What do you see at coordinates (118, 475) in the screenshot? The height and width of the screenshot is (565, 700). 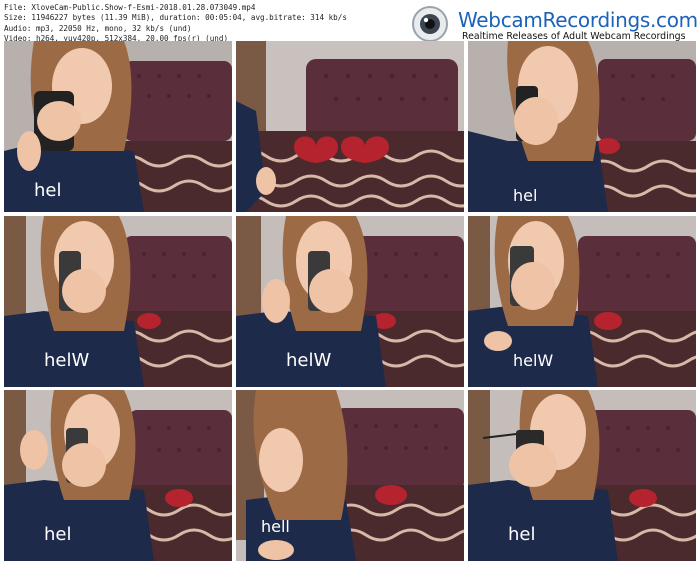 I see `thumbnail-7: hel` at bounding box center [118, 475].